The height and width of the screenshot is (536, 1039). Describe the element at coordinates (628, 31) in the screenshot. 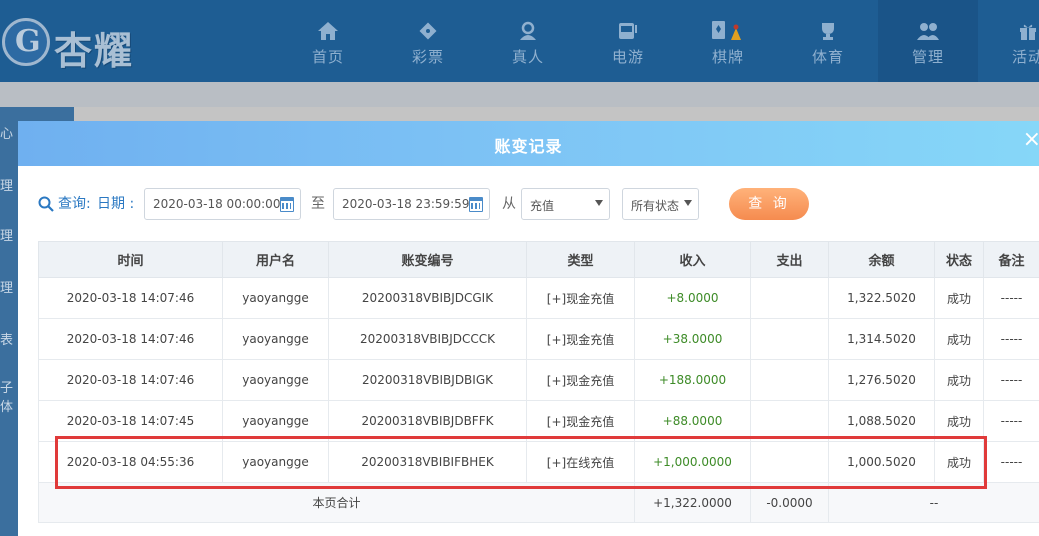

I see `slot-machine-icon` at that location.